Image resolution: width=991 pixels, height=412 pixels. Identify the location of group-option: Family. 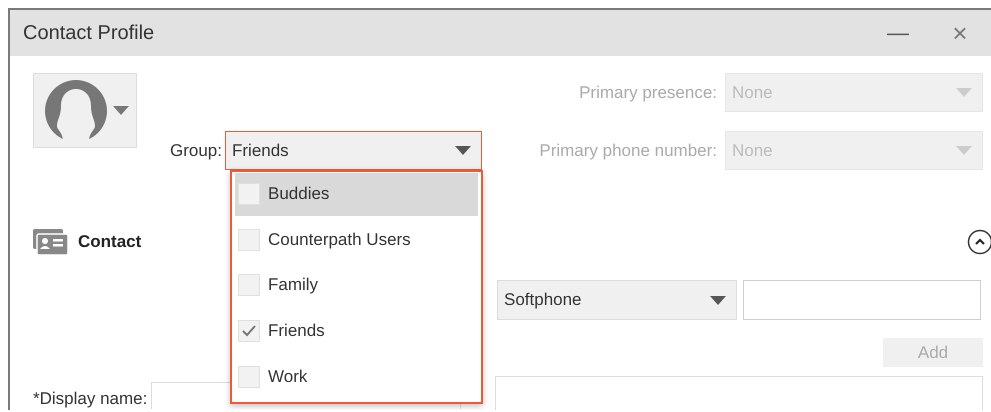
(356, 285).